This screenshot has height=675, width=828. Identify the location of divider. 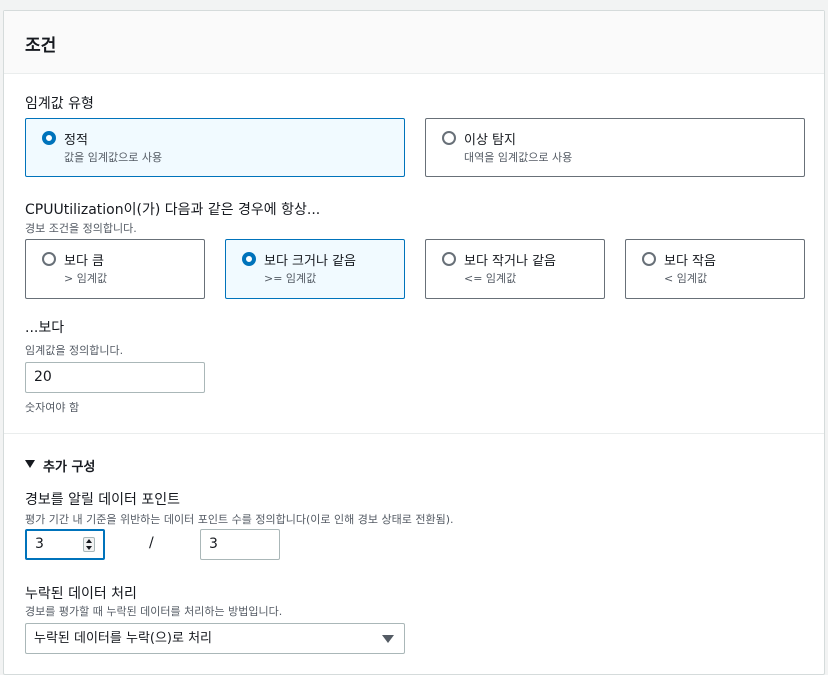
(414, 433).